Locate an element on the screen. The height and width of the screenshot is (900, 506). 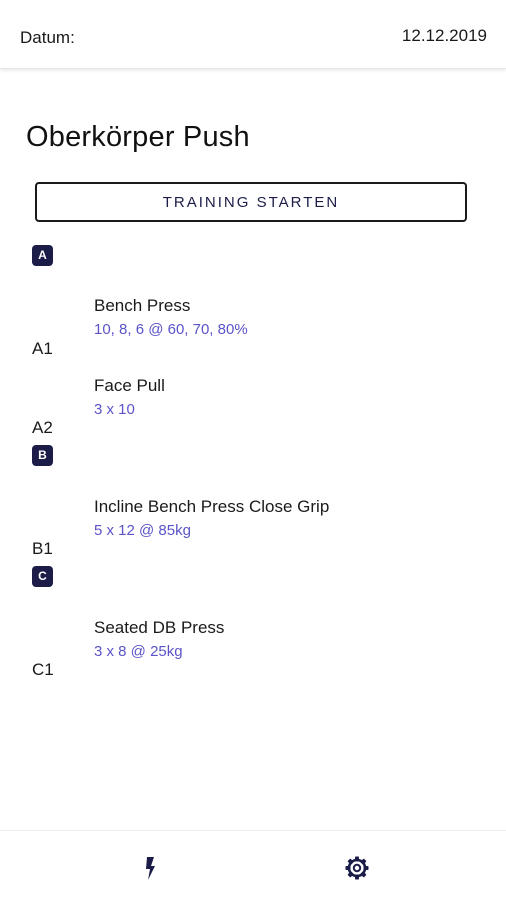
exercise-code-a2: A2 is located at coordinates (42, 427).